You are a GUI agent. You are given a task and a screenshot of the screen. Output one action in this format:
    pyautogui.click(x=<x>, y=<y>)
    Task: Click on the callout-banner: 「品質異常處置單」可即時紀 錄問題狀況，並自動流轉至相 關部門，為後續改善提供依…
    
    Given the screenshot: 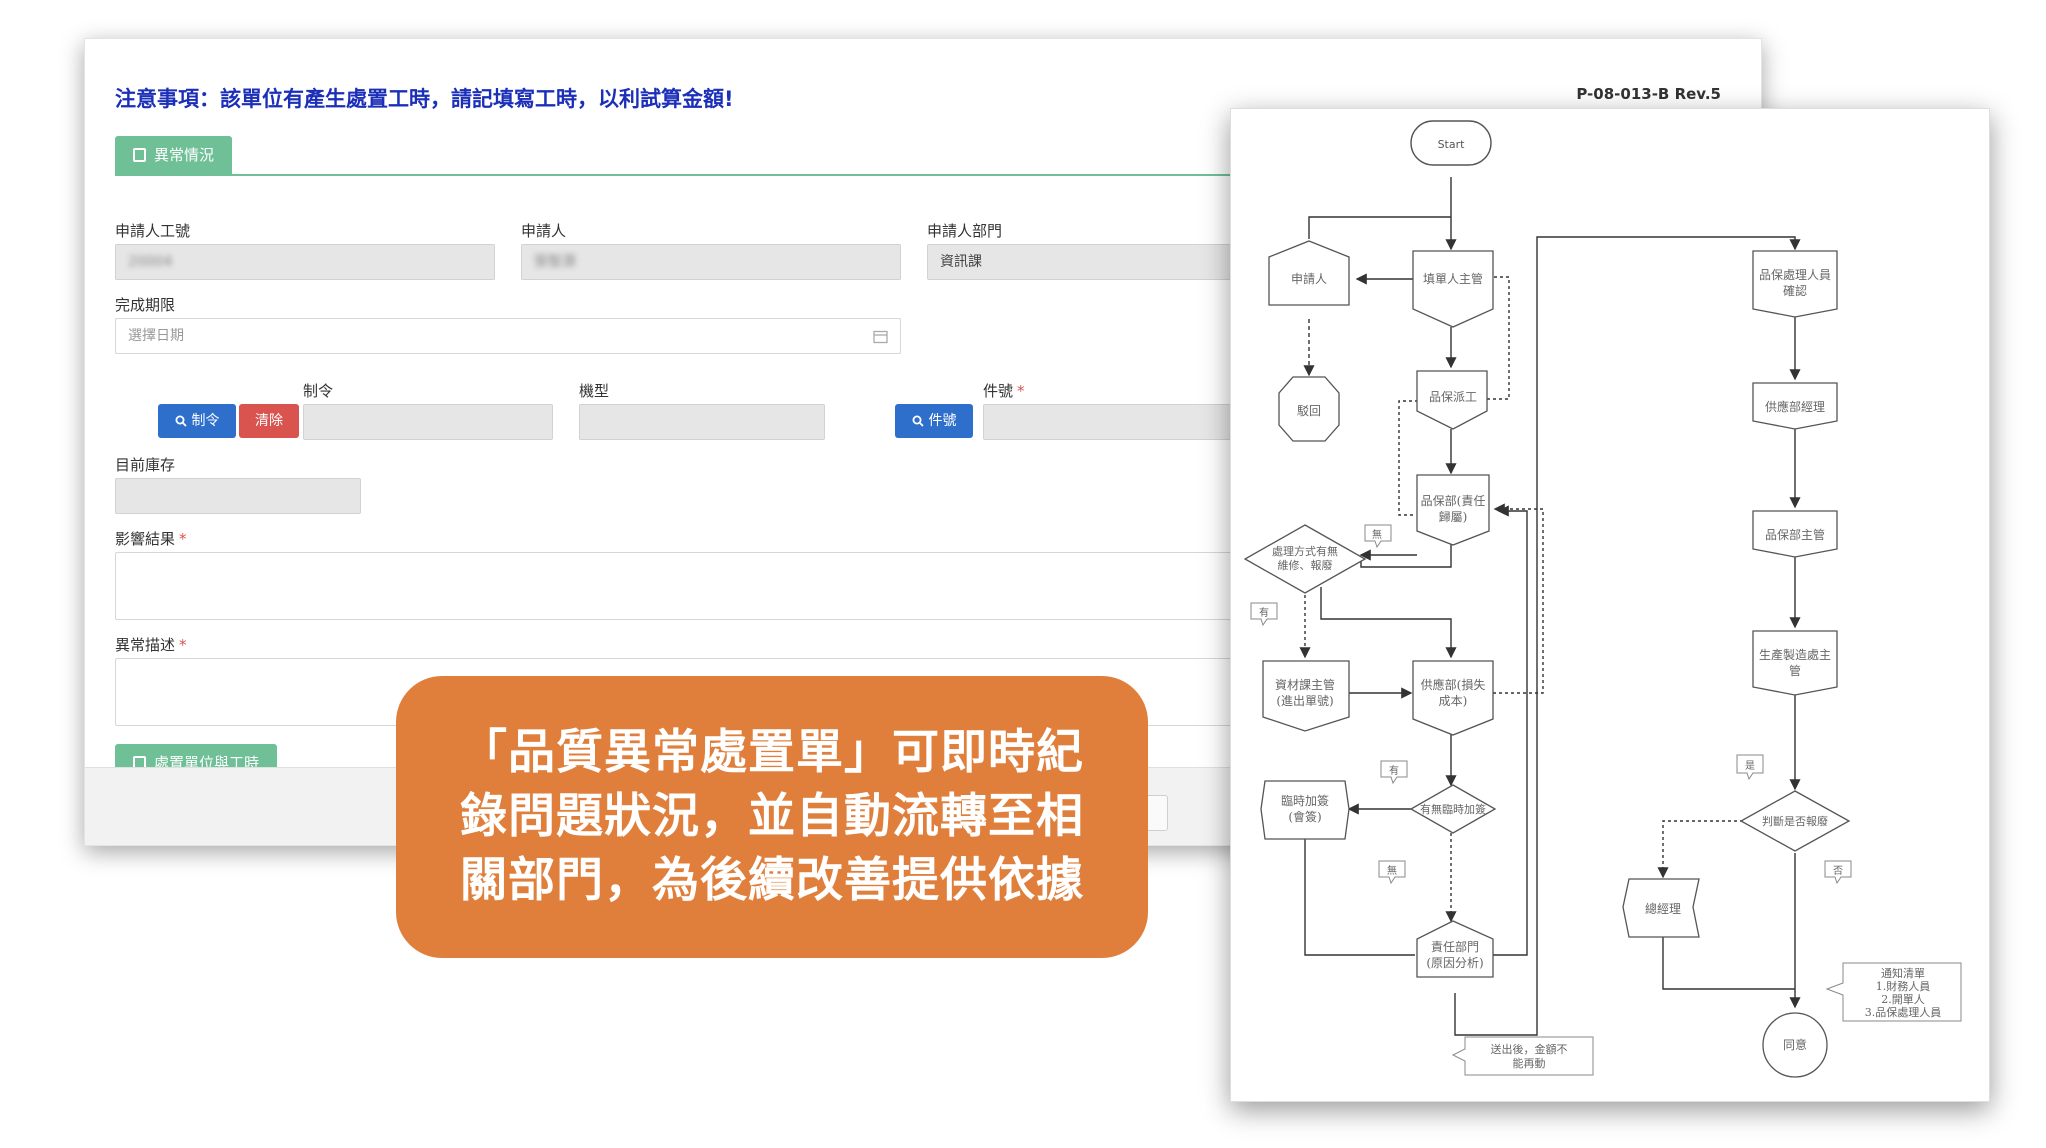 What is the action you would take?
    pyautogui.click(x=772, y=817)
    